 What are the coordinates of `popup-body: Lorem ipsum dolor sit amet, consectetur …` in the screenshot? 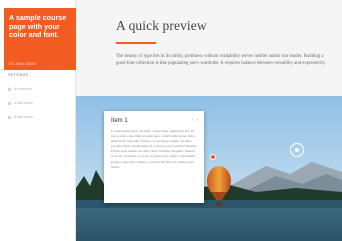 It's located at (154, 149).